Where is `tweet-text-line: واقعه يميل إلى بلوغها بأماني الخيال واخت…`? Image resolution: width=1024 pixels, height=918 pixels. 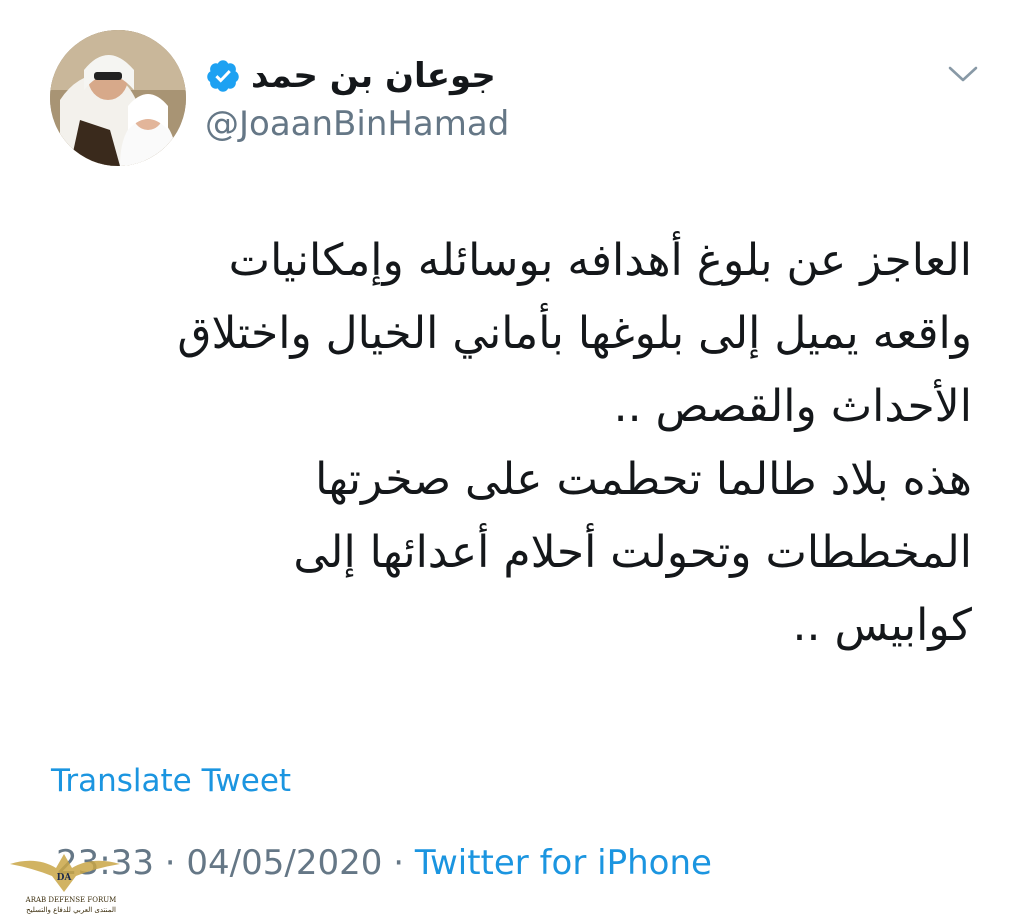
tweet-text-line: واقعه يميل إلى بلوغها بأماني الخيال واخت… is located at coordinates (574, 333).